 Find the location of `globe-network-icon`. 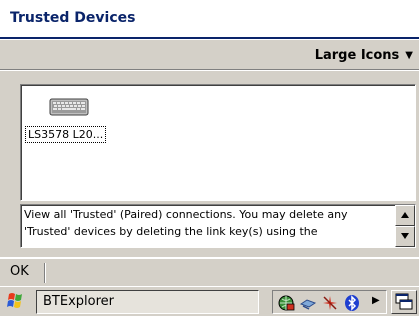

globe-network-icon is located at coordinates (286, 303).